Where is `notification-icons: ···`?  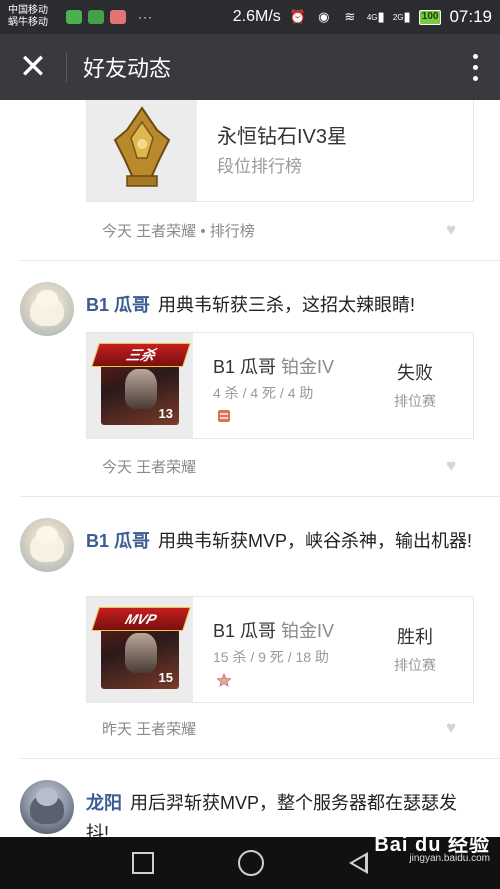
notification-icons: ··· is located at coordinates (109, 17).